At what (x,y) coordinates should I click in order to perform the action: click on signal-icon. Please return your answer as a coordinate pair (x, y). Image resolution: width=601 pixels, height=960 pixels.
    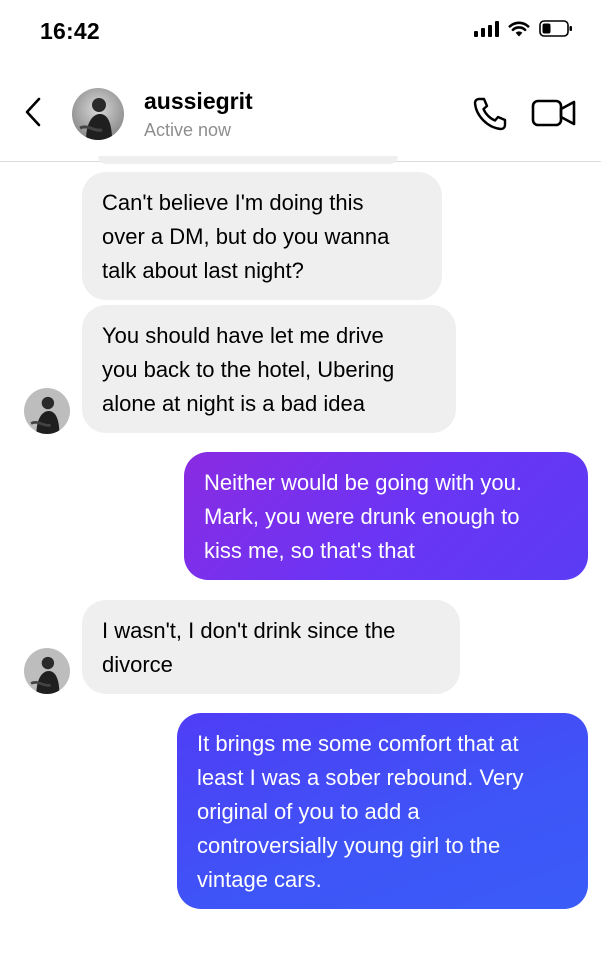
    Looking at the image, I should click on (486, 28).